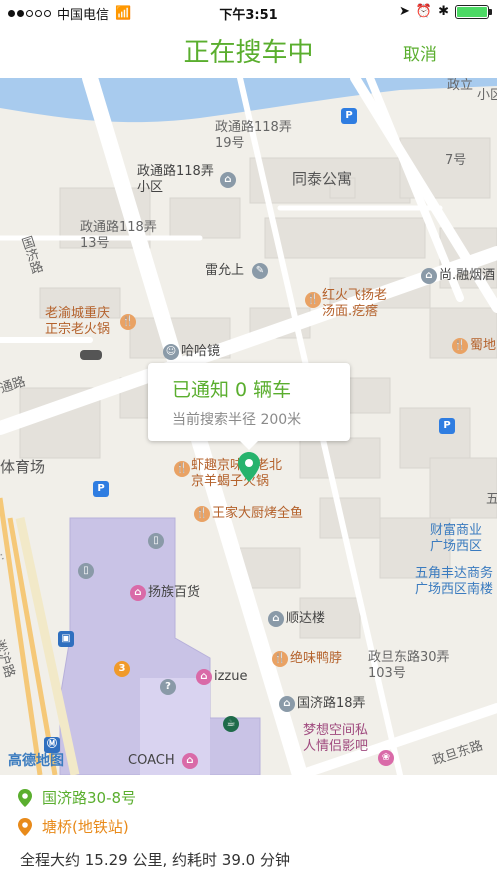  Describe the element at coordinates (322, 179) in the screenshot. I see `map-label: 同泰公寓` at that location.